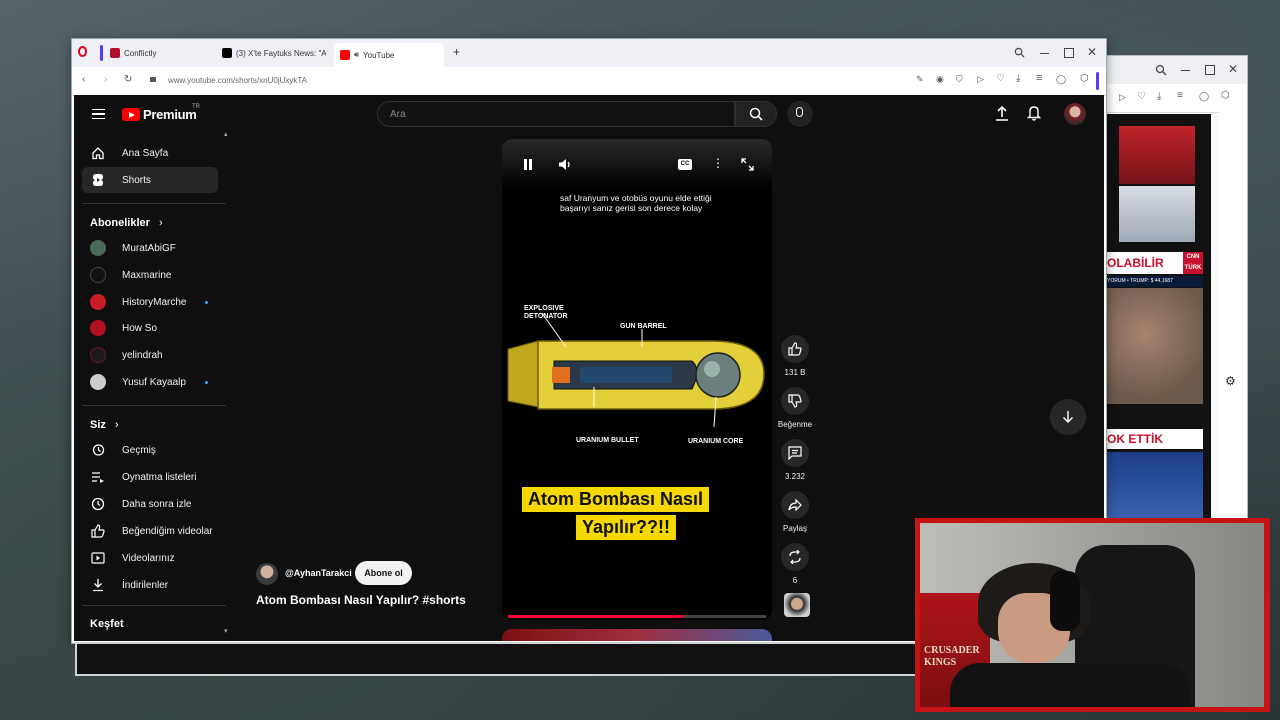 The height and width of the screenshot is (720, 1280). I want to click on pause-icon, so click(525, 164).